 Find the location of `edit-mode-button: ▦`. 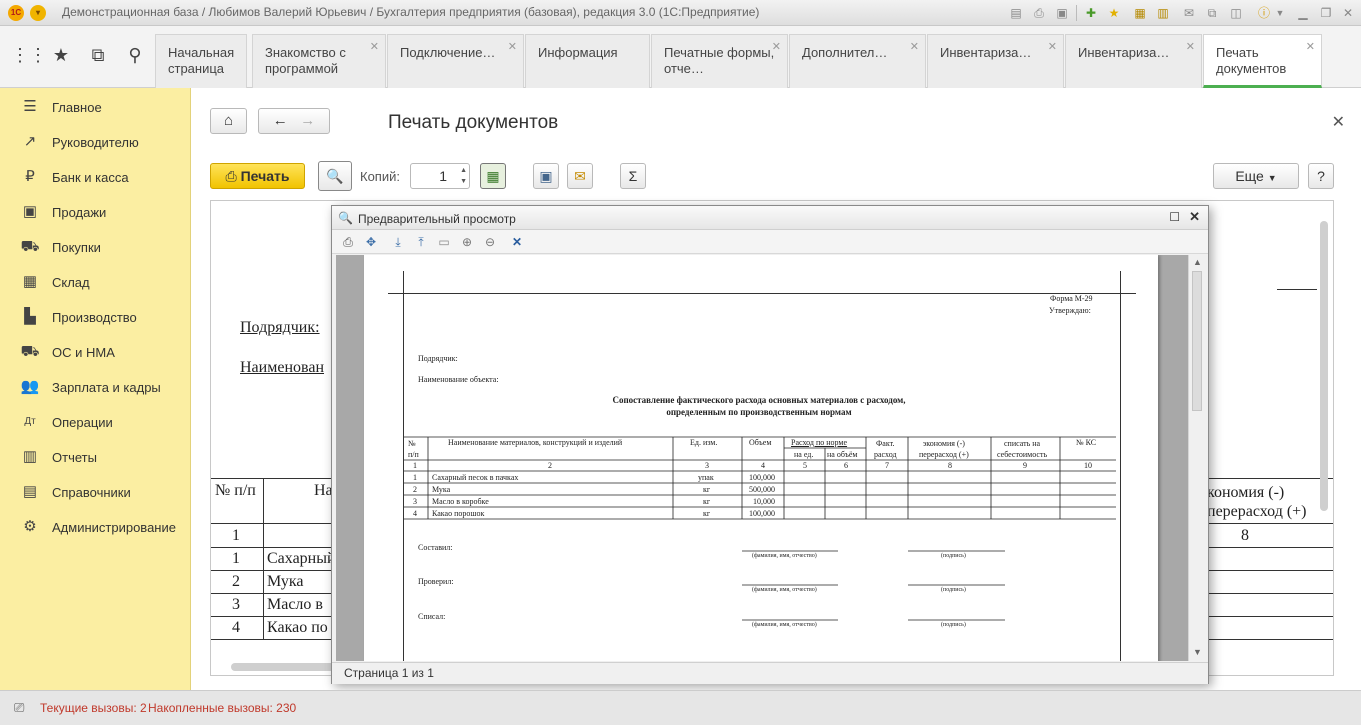

edit-mode-button: ▦ is located at coordinates (493, 176).